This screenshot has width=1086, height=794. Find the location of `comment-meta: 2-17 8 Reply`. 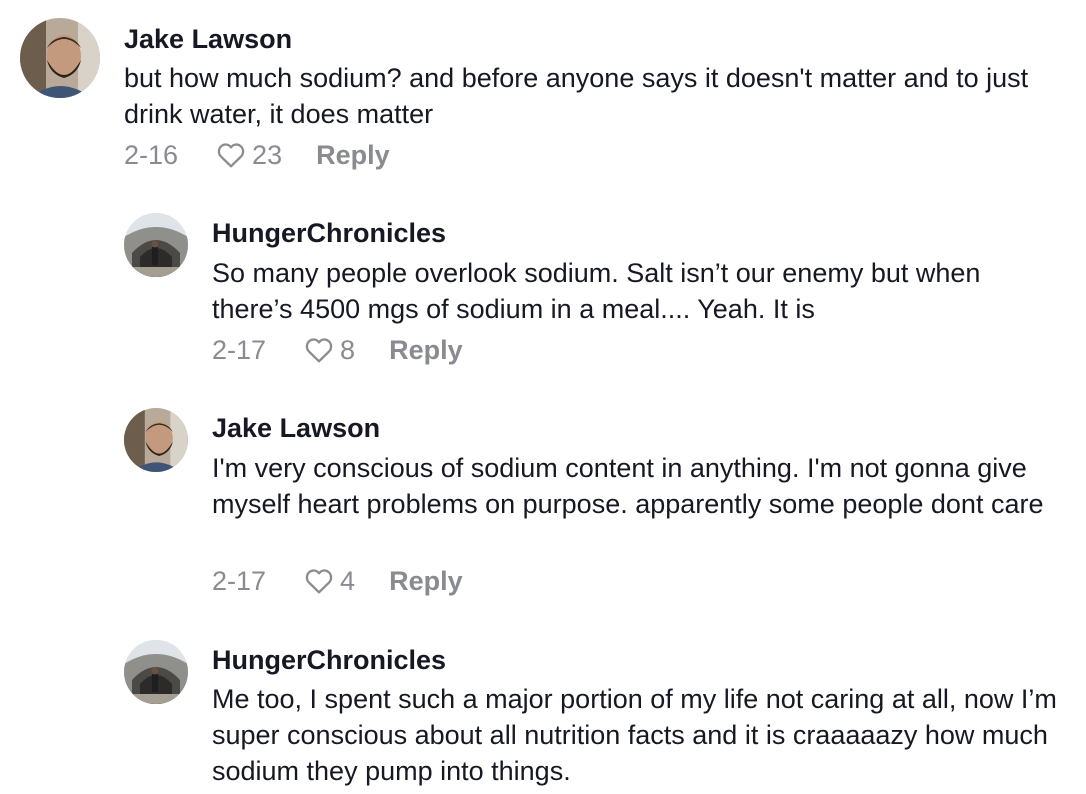

comment-meta: 2-17 8 Reply is located at coordinates (337, 350).